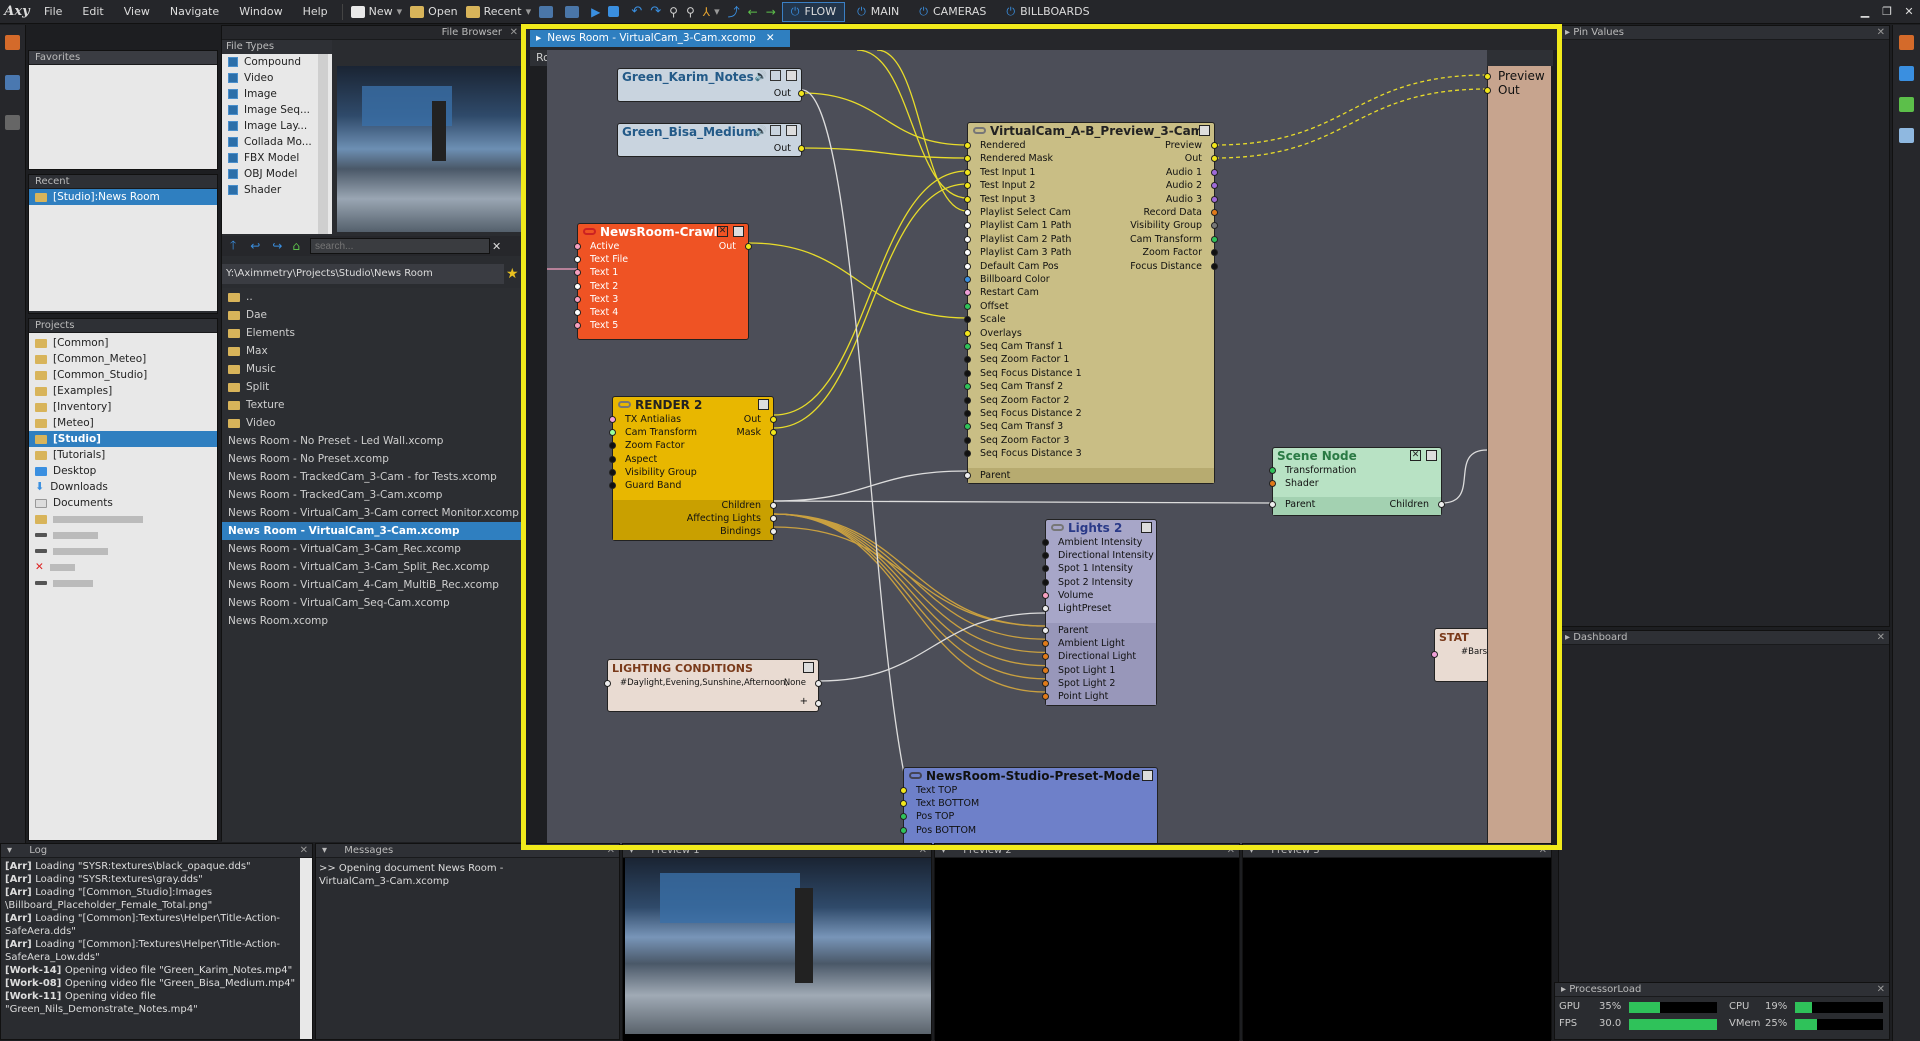 The image size is (1920, 1041). I want to click on file-item-selected: News Room - VirtualCam_3-Cam.xcomp, so click(373, 531).